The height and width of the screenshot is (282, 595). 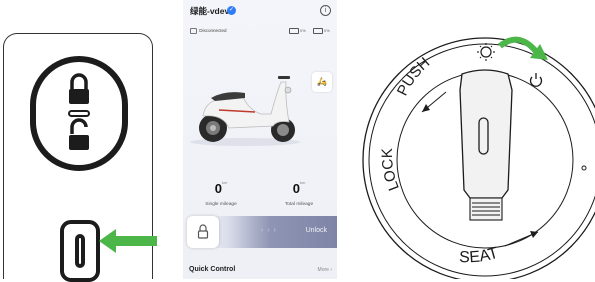 I want to click on total-mileage-label: Total mileage, so click(x=299, y=204).